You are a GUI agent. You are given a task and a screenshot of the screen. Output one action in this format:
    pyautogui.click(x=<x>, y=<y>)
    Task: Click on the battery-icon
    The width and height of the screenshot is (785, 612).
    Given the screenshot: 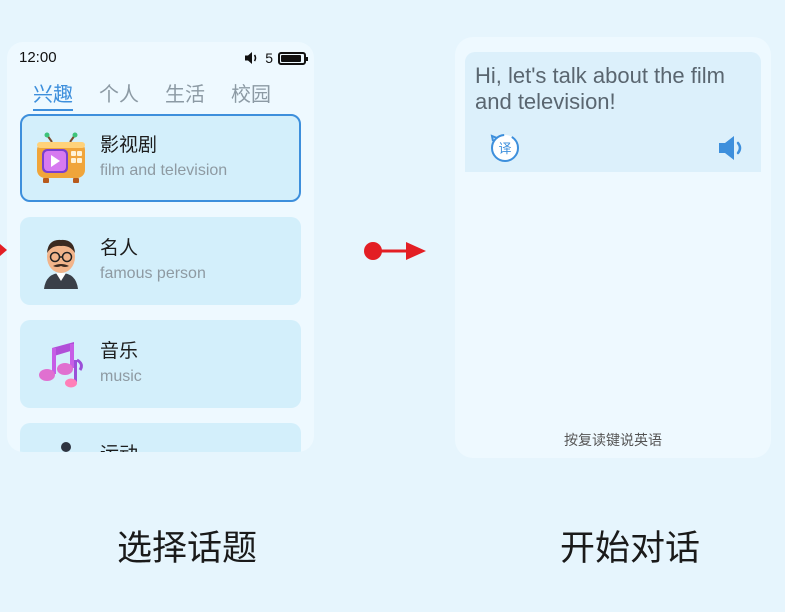 What is the action you would take?
    pyautogui.click(x=293, y=58)
    